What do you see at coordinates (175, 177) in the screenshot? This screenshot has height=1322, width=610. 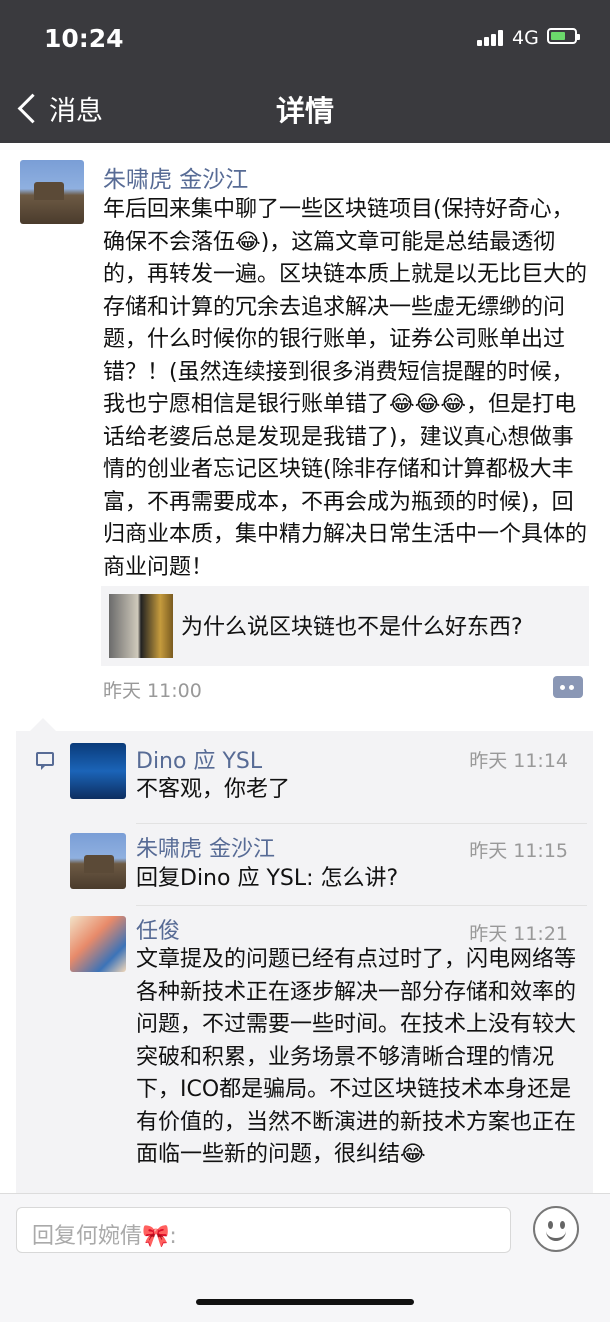 I see `post-author-name: 朱啸虎 金沙江` at bounding box center [175, 177].